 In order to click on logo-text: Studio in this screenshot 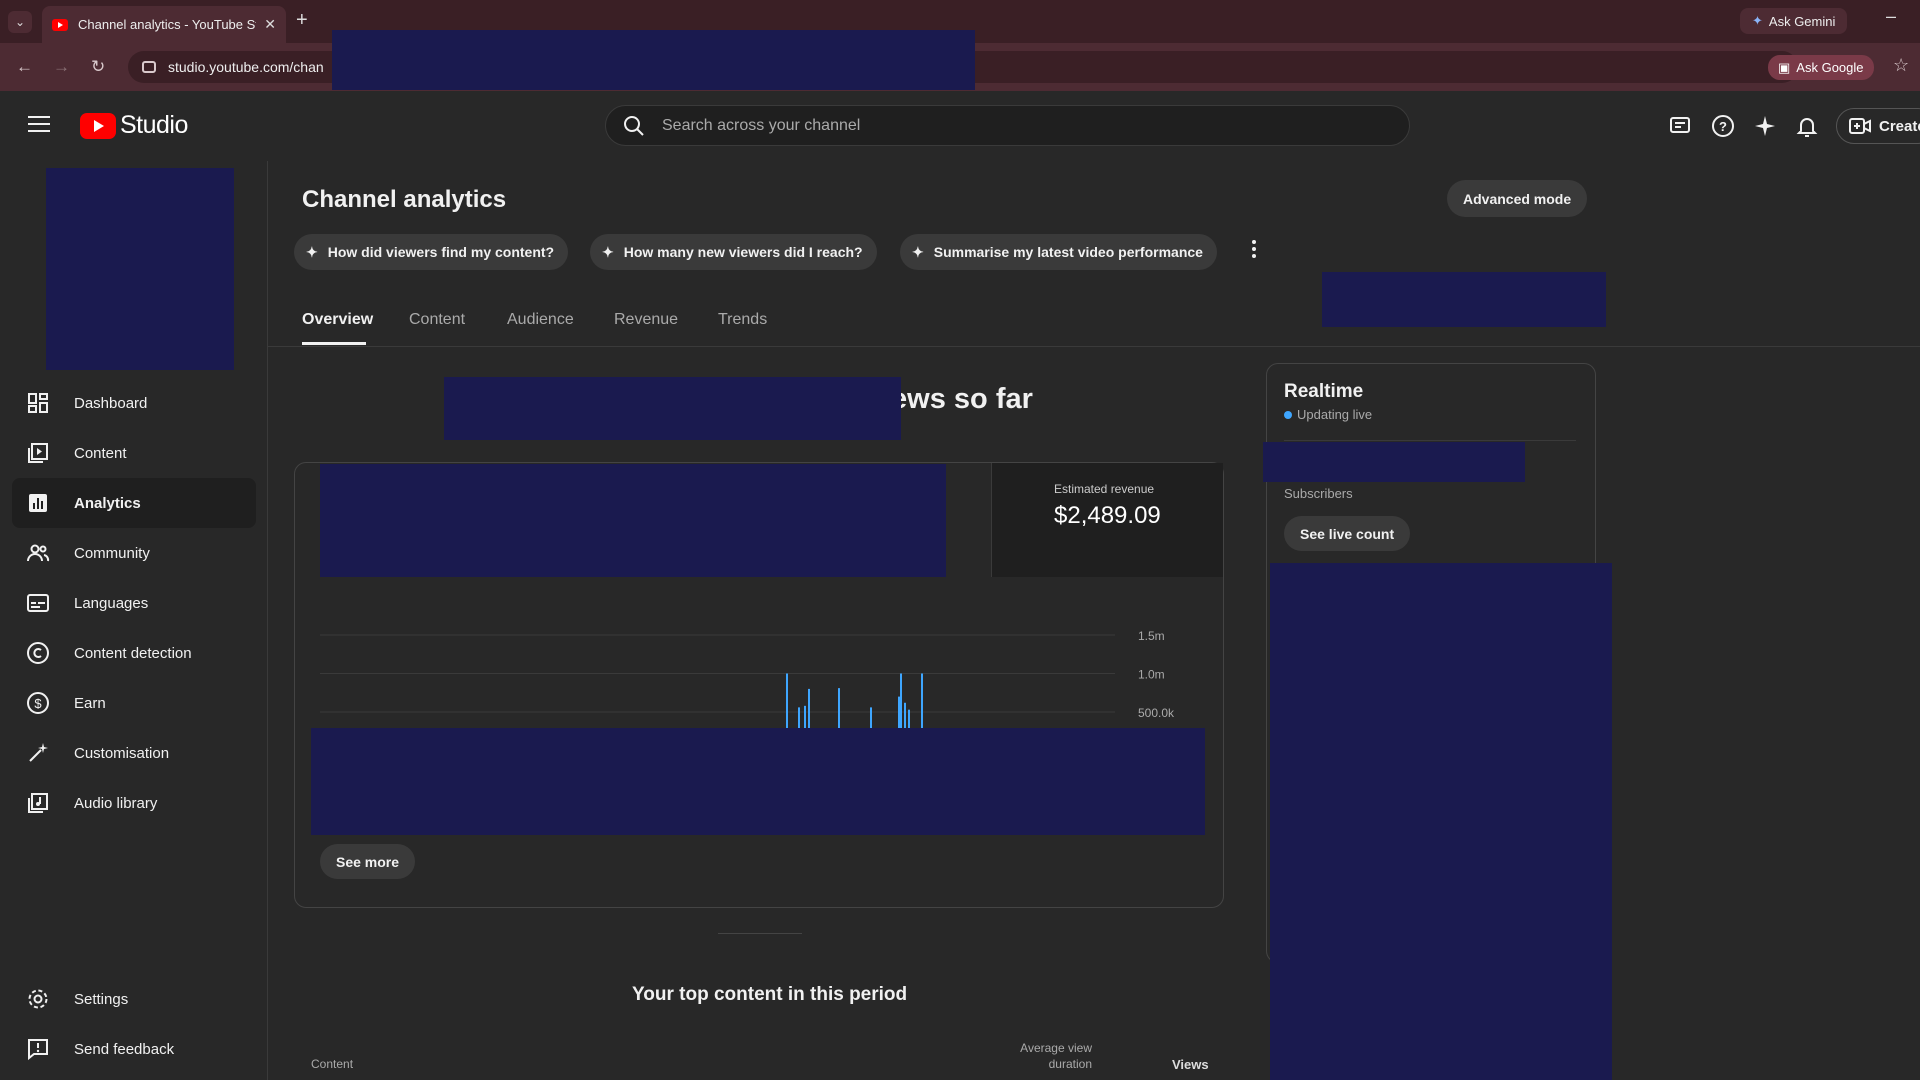, I will do `click(154, 125)`.